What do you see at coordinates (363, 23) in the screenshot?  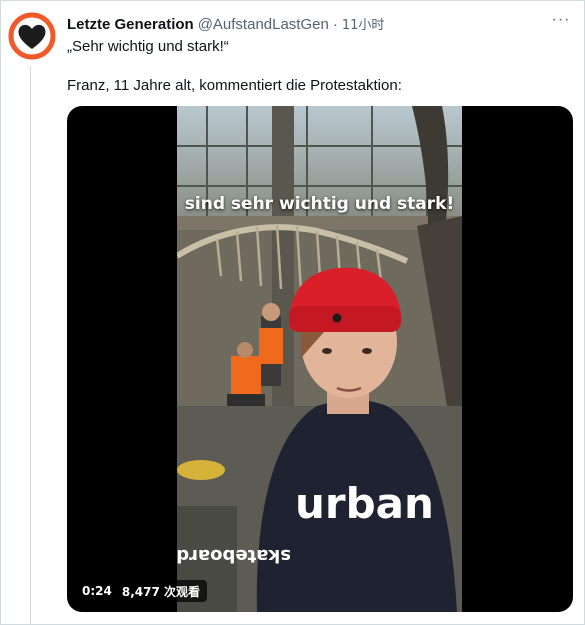 I see `tweet-timestamp: 11小时` at bounding box center [363, 23].